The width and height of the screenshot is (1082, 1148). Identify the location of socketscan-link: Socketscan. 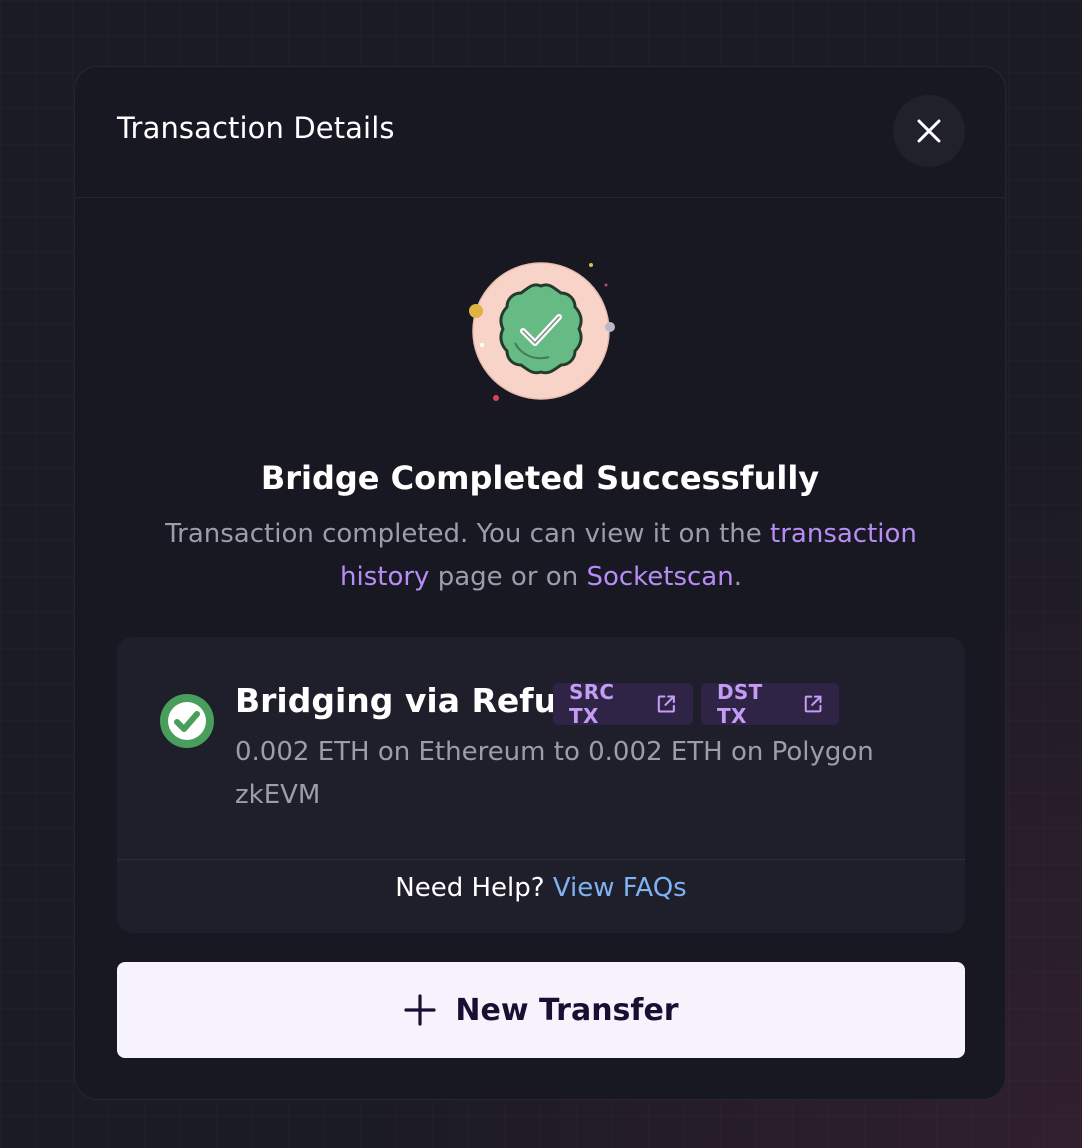
(659, 577).